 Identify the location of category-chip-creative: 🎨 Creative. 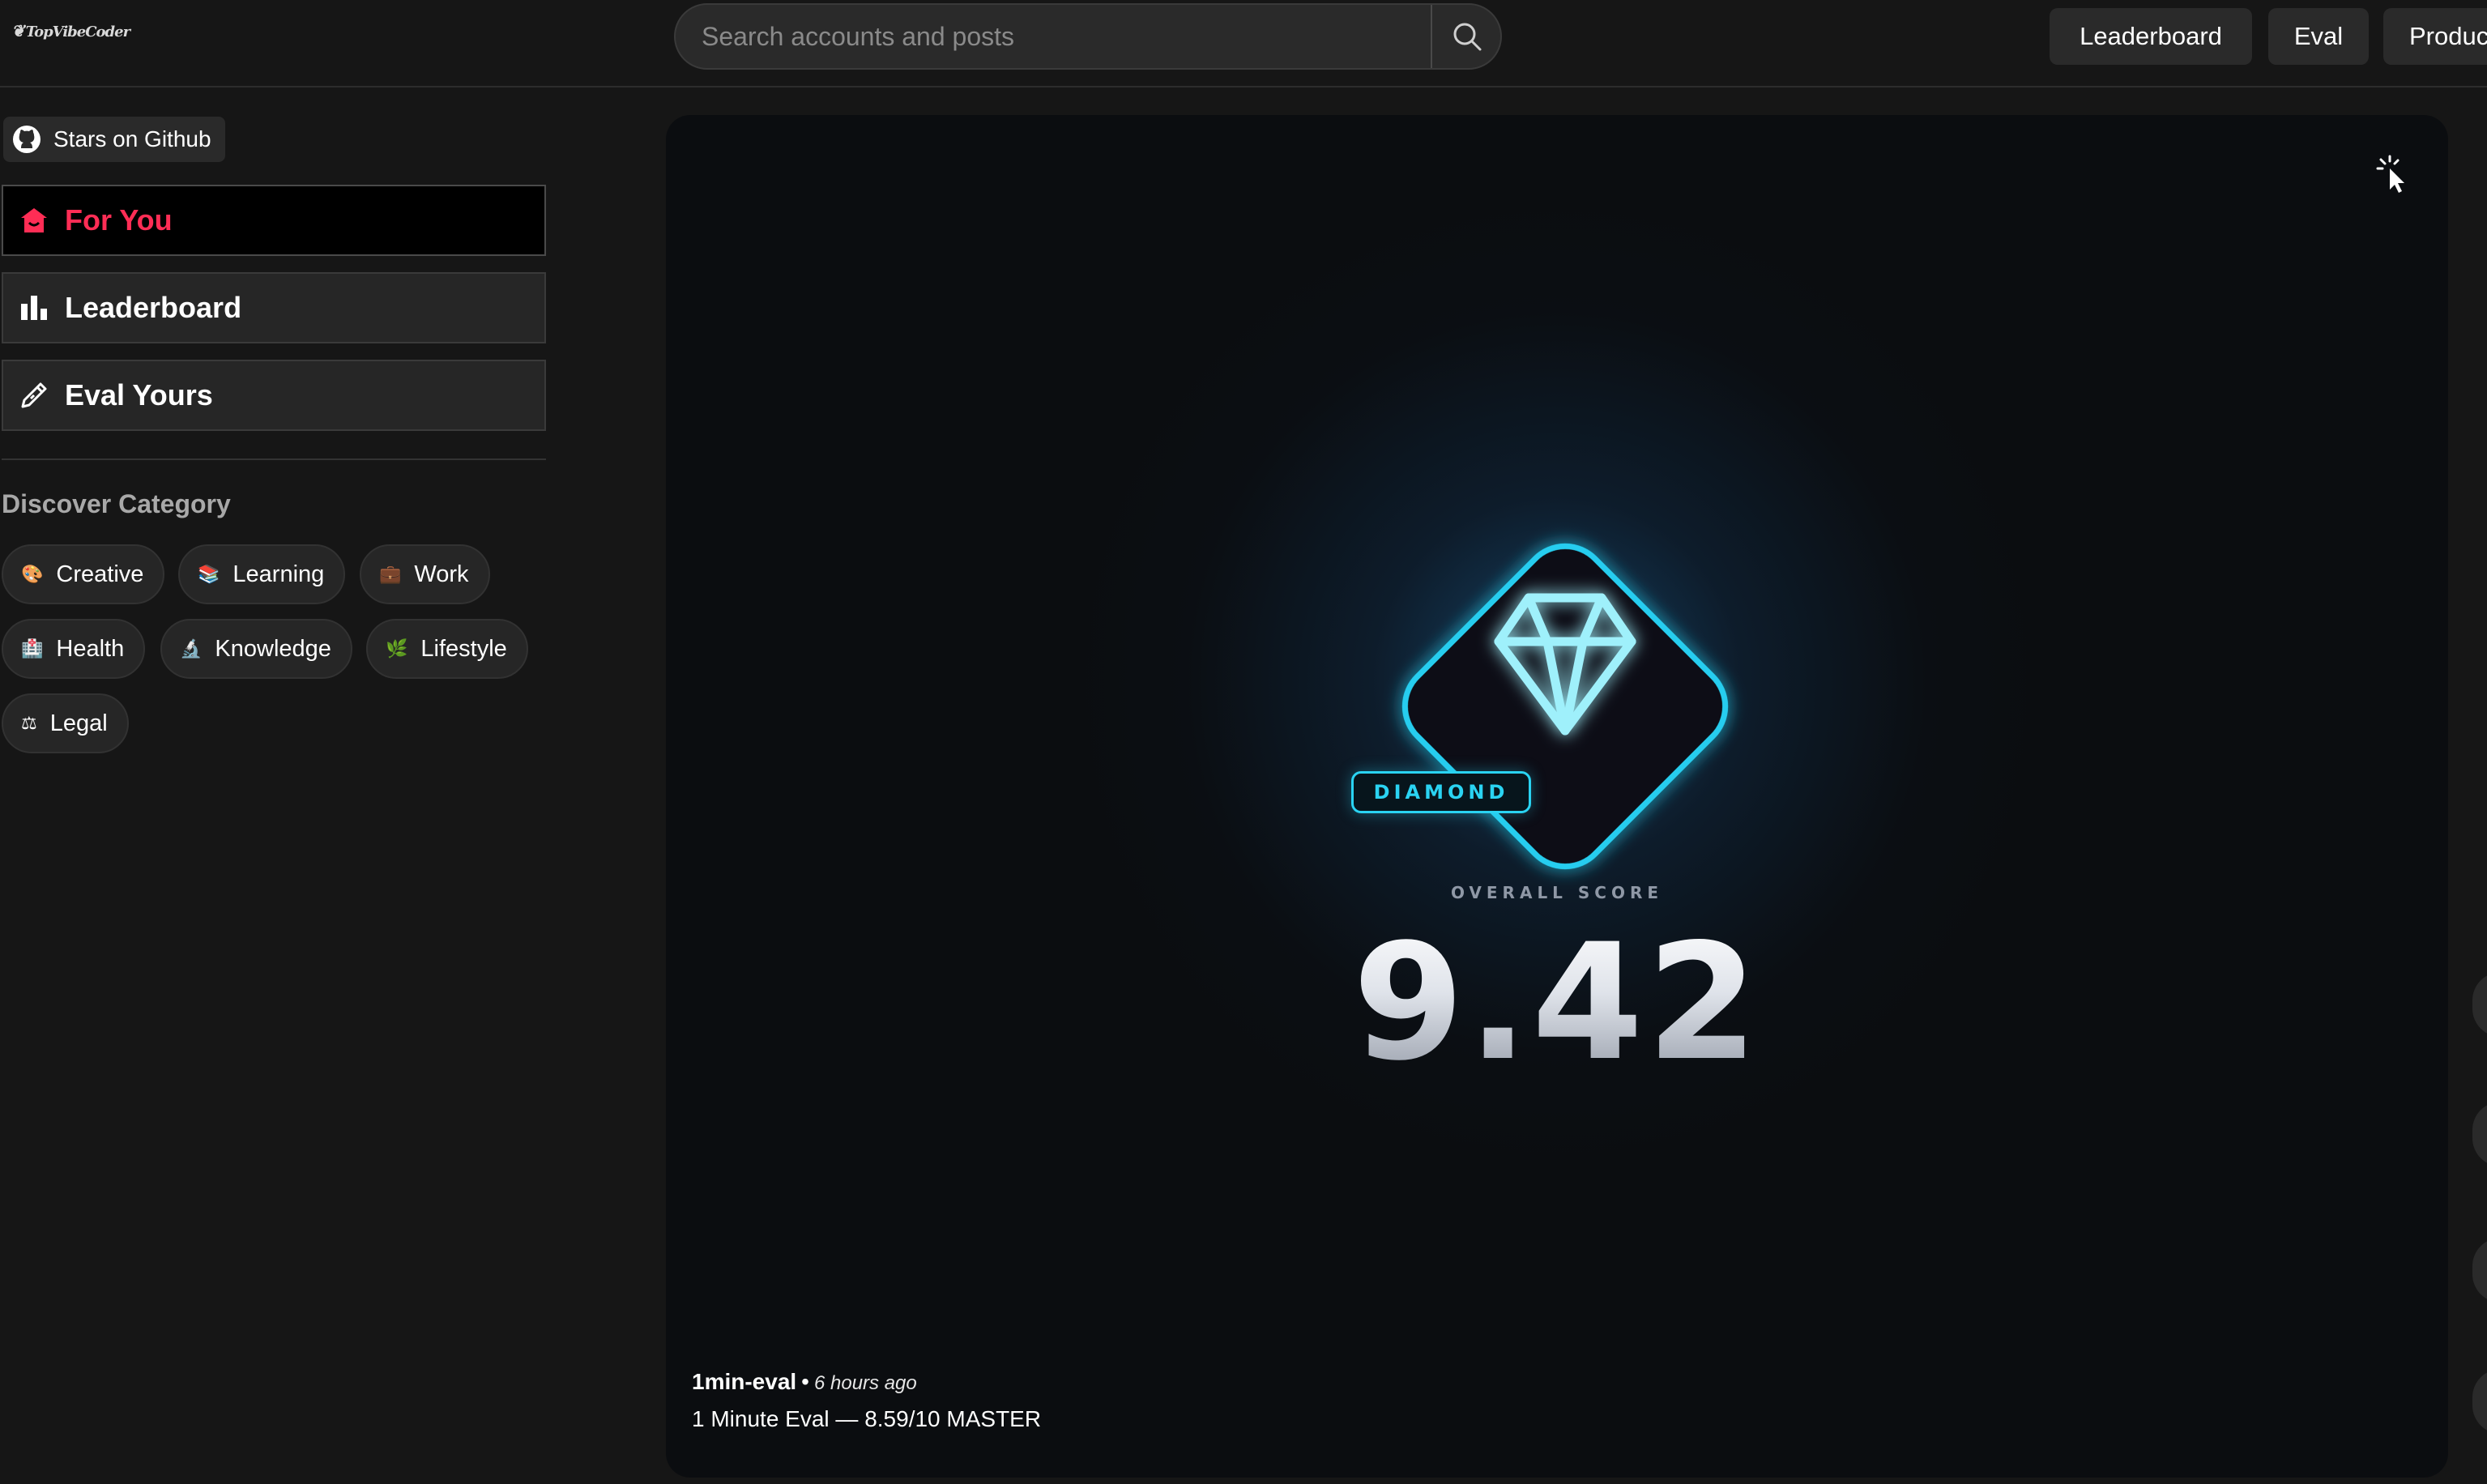
(83, 574).